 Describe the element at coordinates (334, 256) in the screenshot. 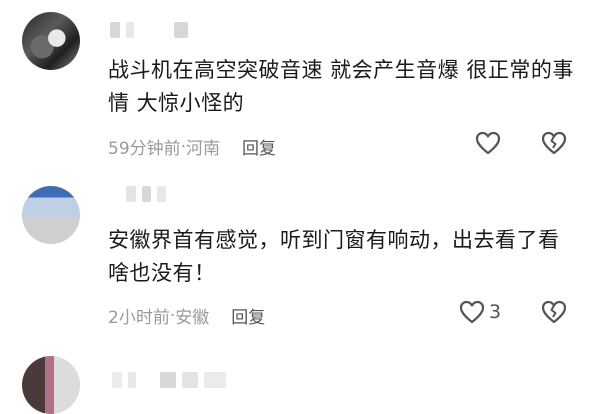

I see `comment-text: 安徽界首有感觉，听到门窗有响动，出去看了看啥也没有！` at that location.